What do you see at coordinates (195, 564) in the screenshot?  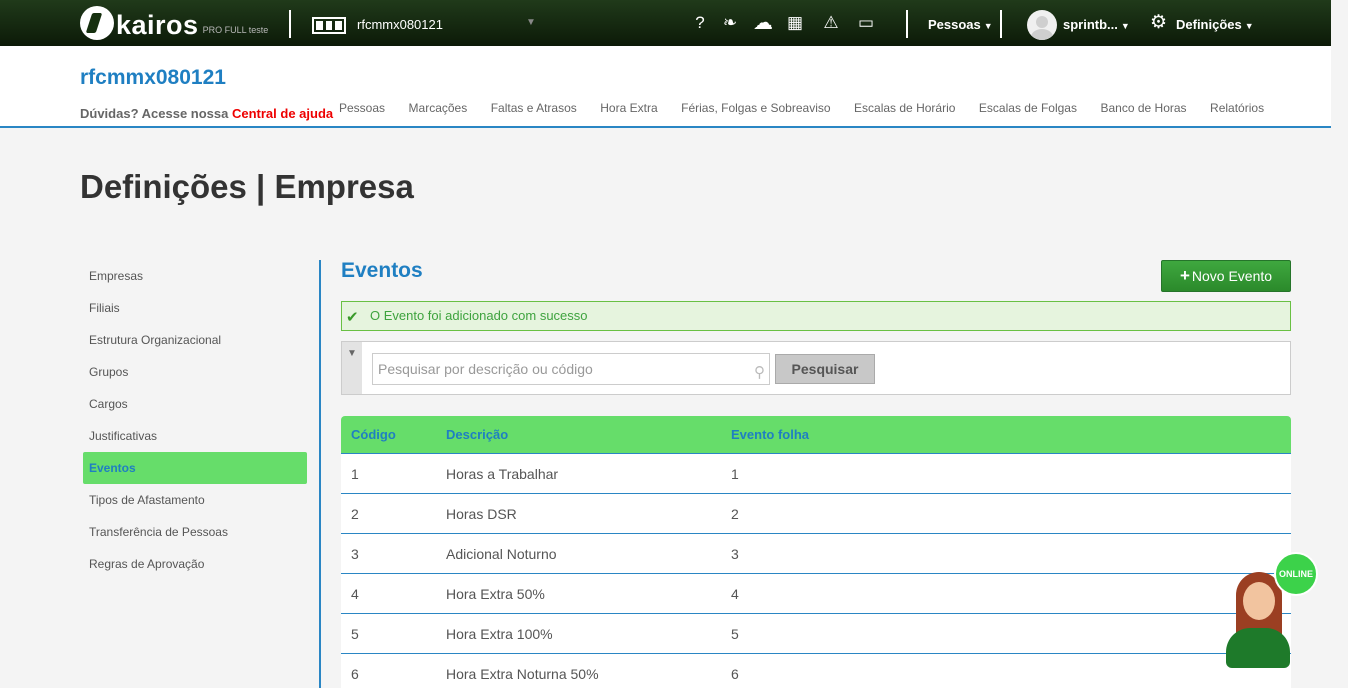 I see `sidebar-item-regras: Regras de Aprovação` at bounding box center [195, 564].